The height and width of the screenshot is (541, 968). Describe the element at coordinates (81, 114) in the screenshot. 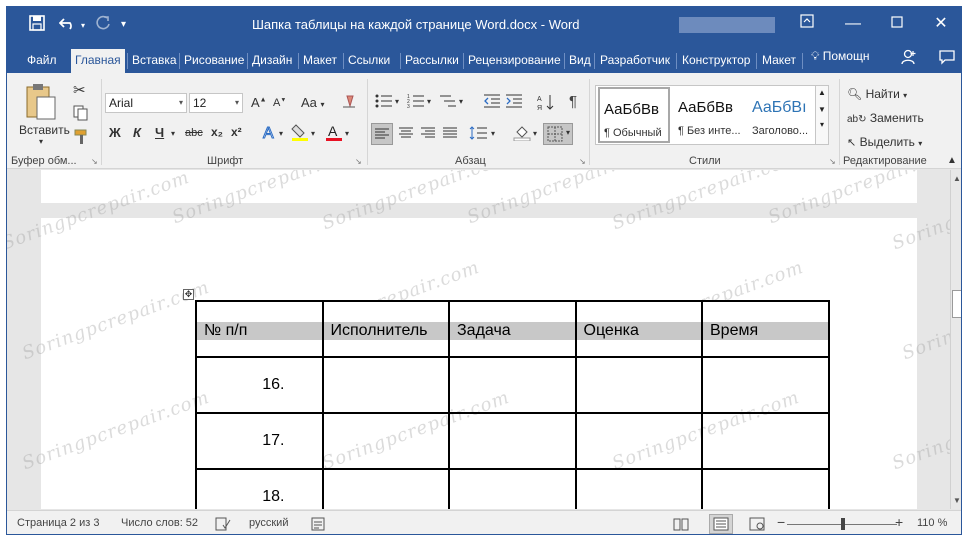

I see `copy-icon` at that location.